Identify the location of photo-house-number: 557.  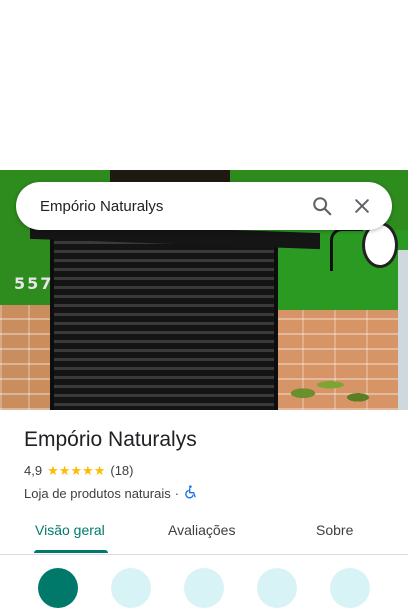
(34, 283).